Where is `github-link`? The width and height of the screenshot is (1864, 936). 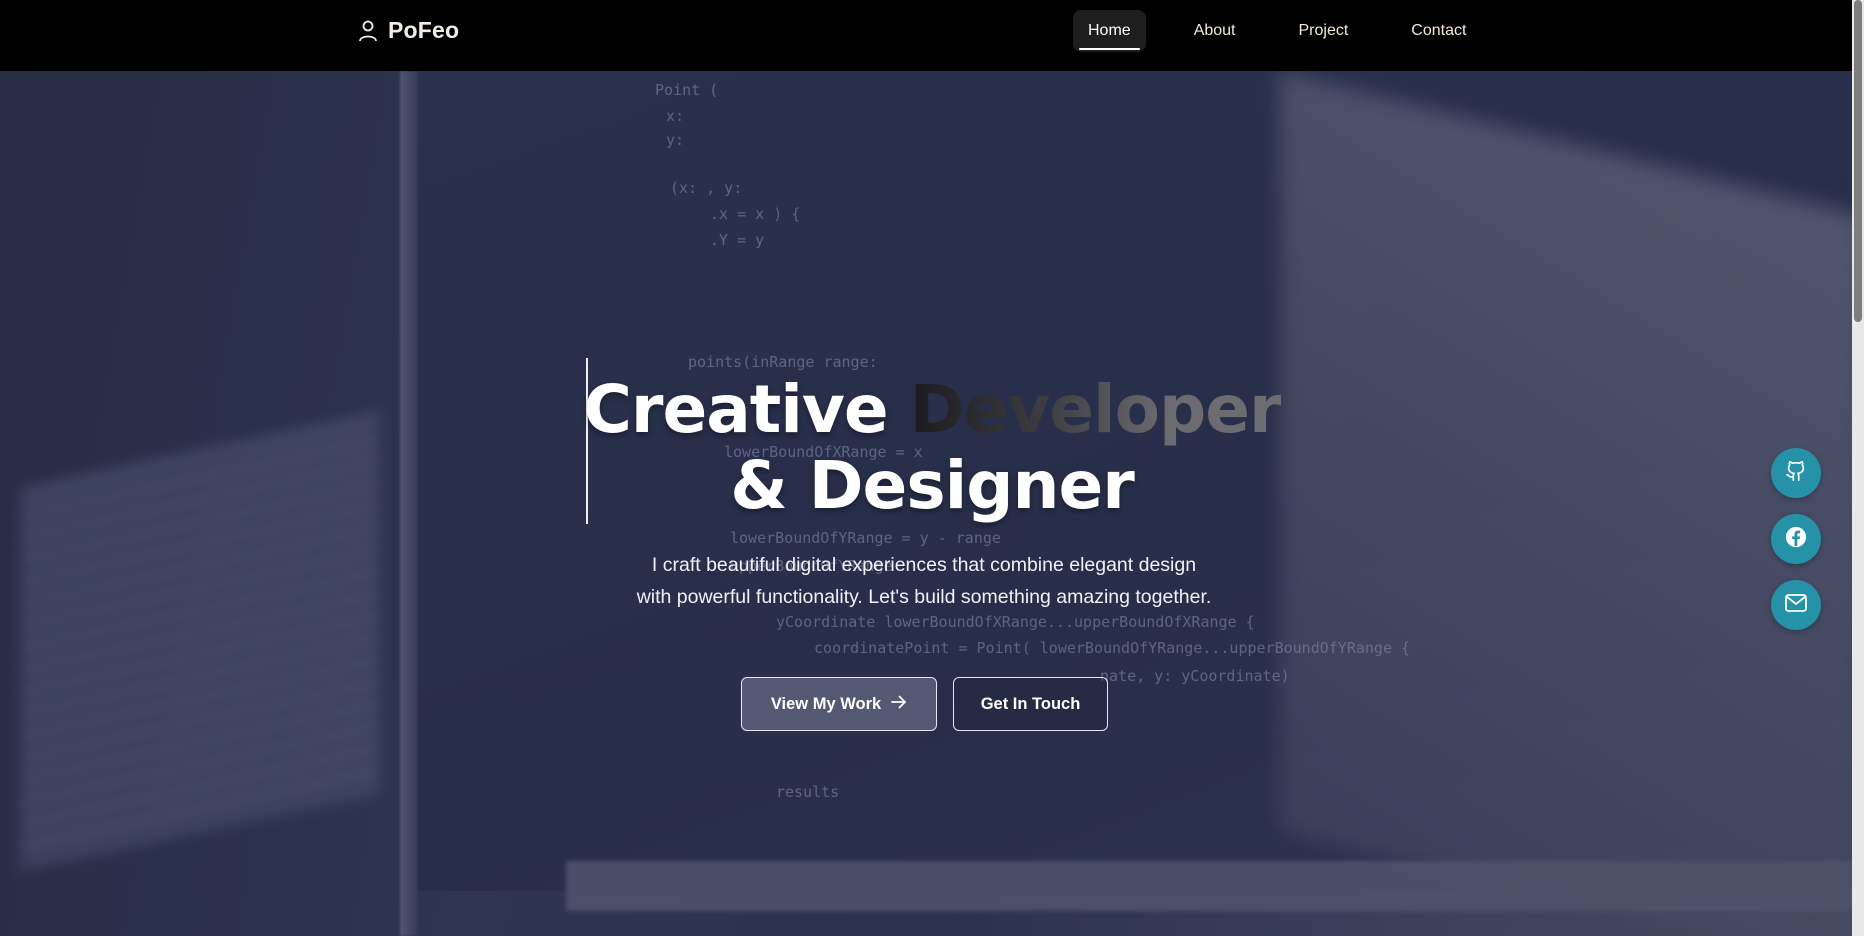 github-link is located at coordinates (1796, 473).